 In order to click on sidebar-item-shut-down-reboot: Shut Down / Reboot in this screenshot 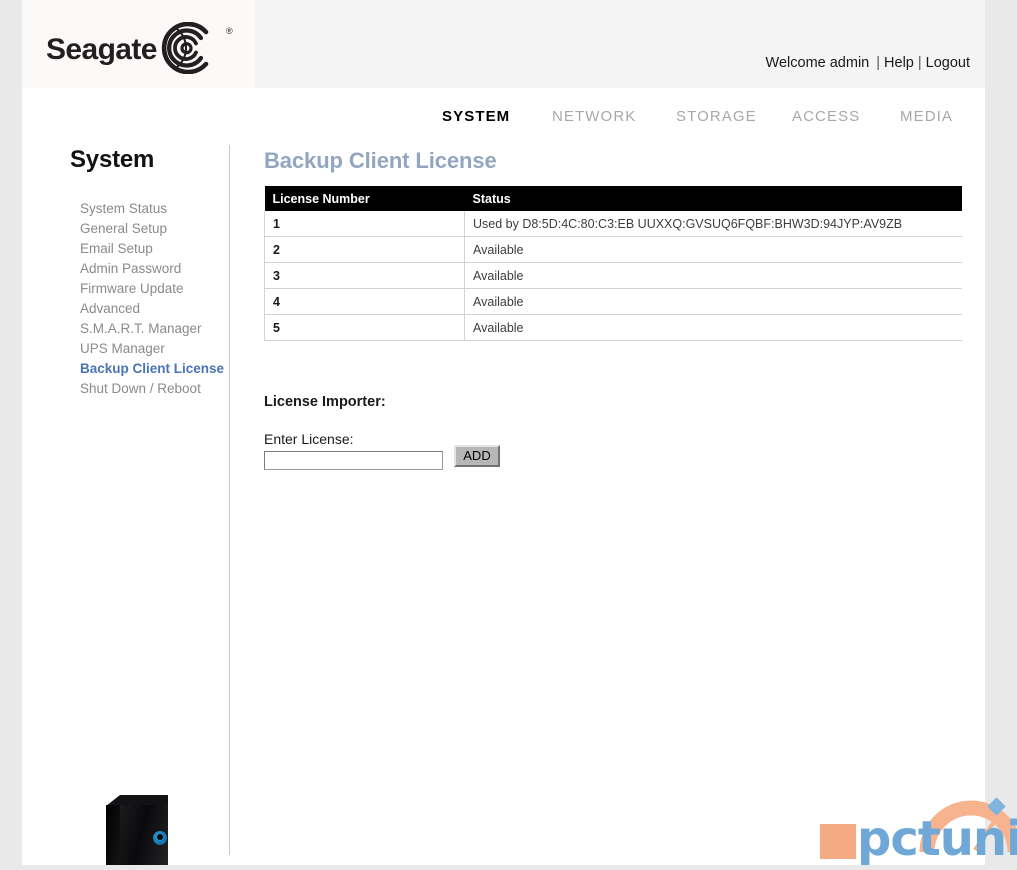, I will do `click(155, 389)`.